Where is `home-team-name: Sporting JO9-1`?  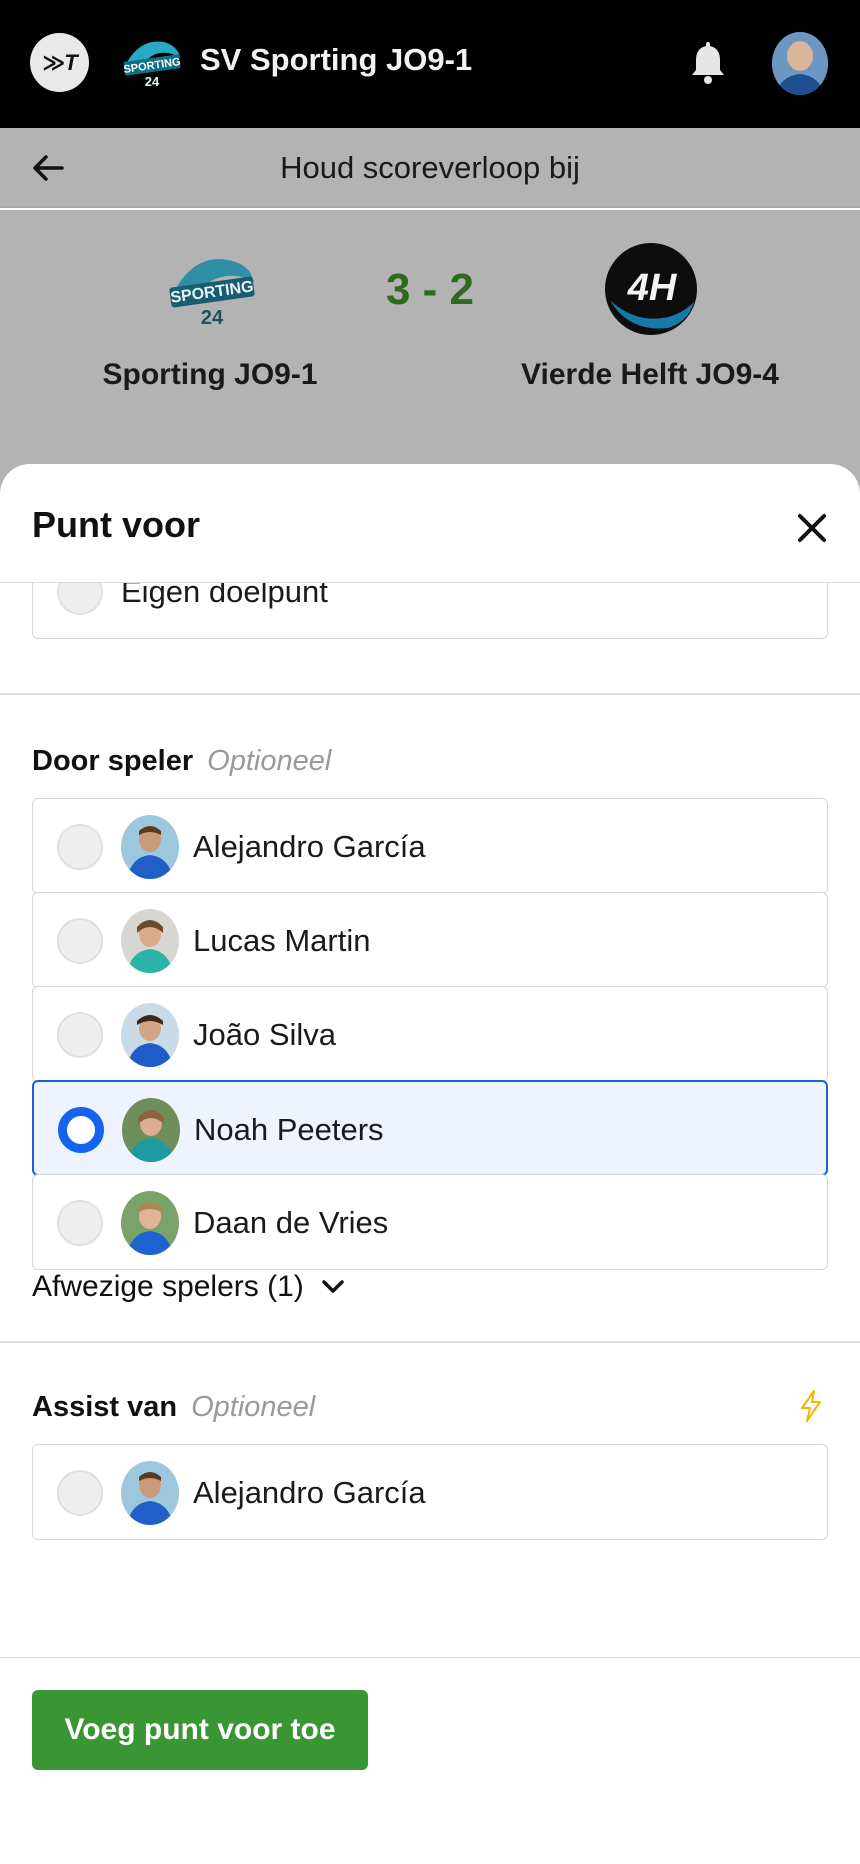
home-team-name: Sporting JO9-1 is located at coordinates (210, 374).